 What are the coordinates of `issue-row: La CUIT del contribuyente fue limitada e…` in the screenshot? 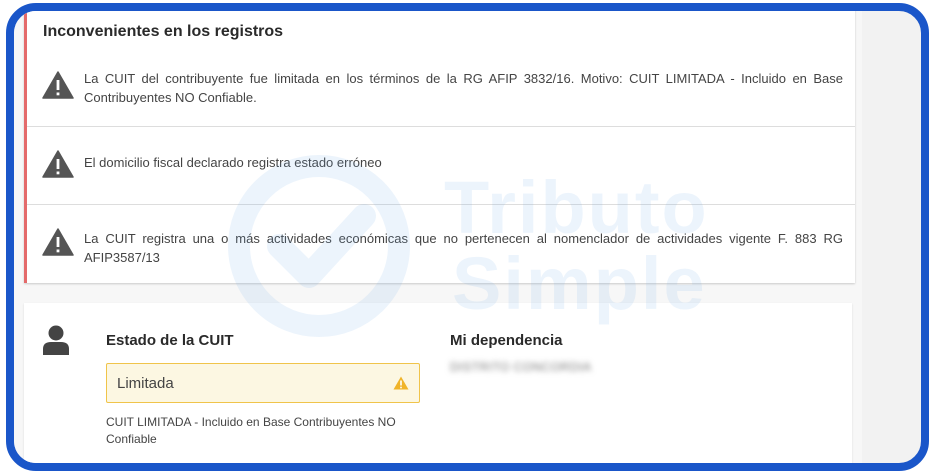 It's located at (441, 88).